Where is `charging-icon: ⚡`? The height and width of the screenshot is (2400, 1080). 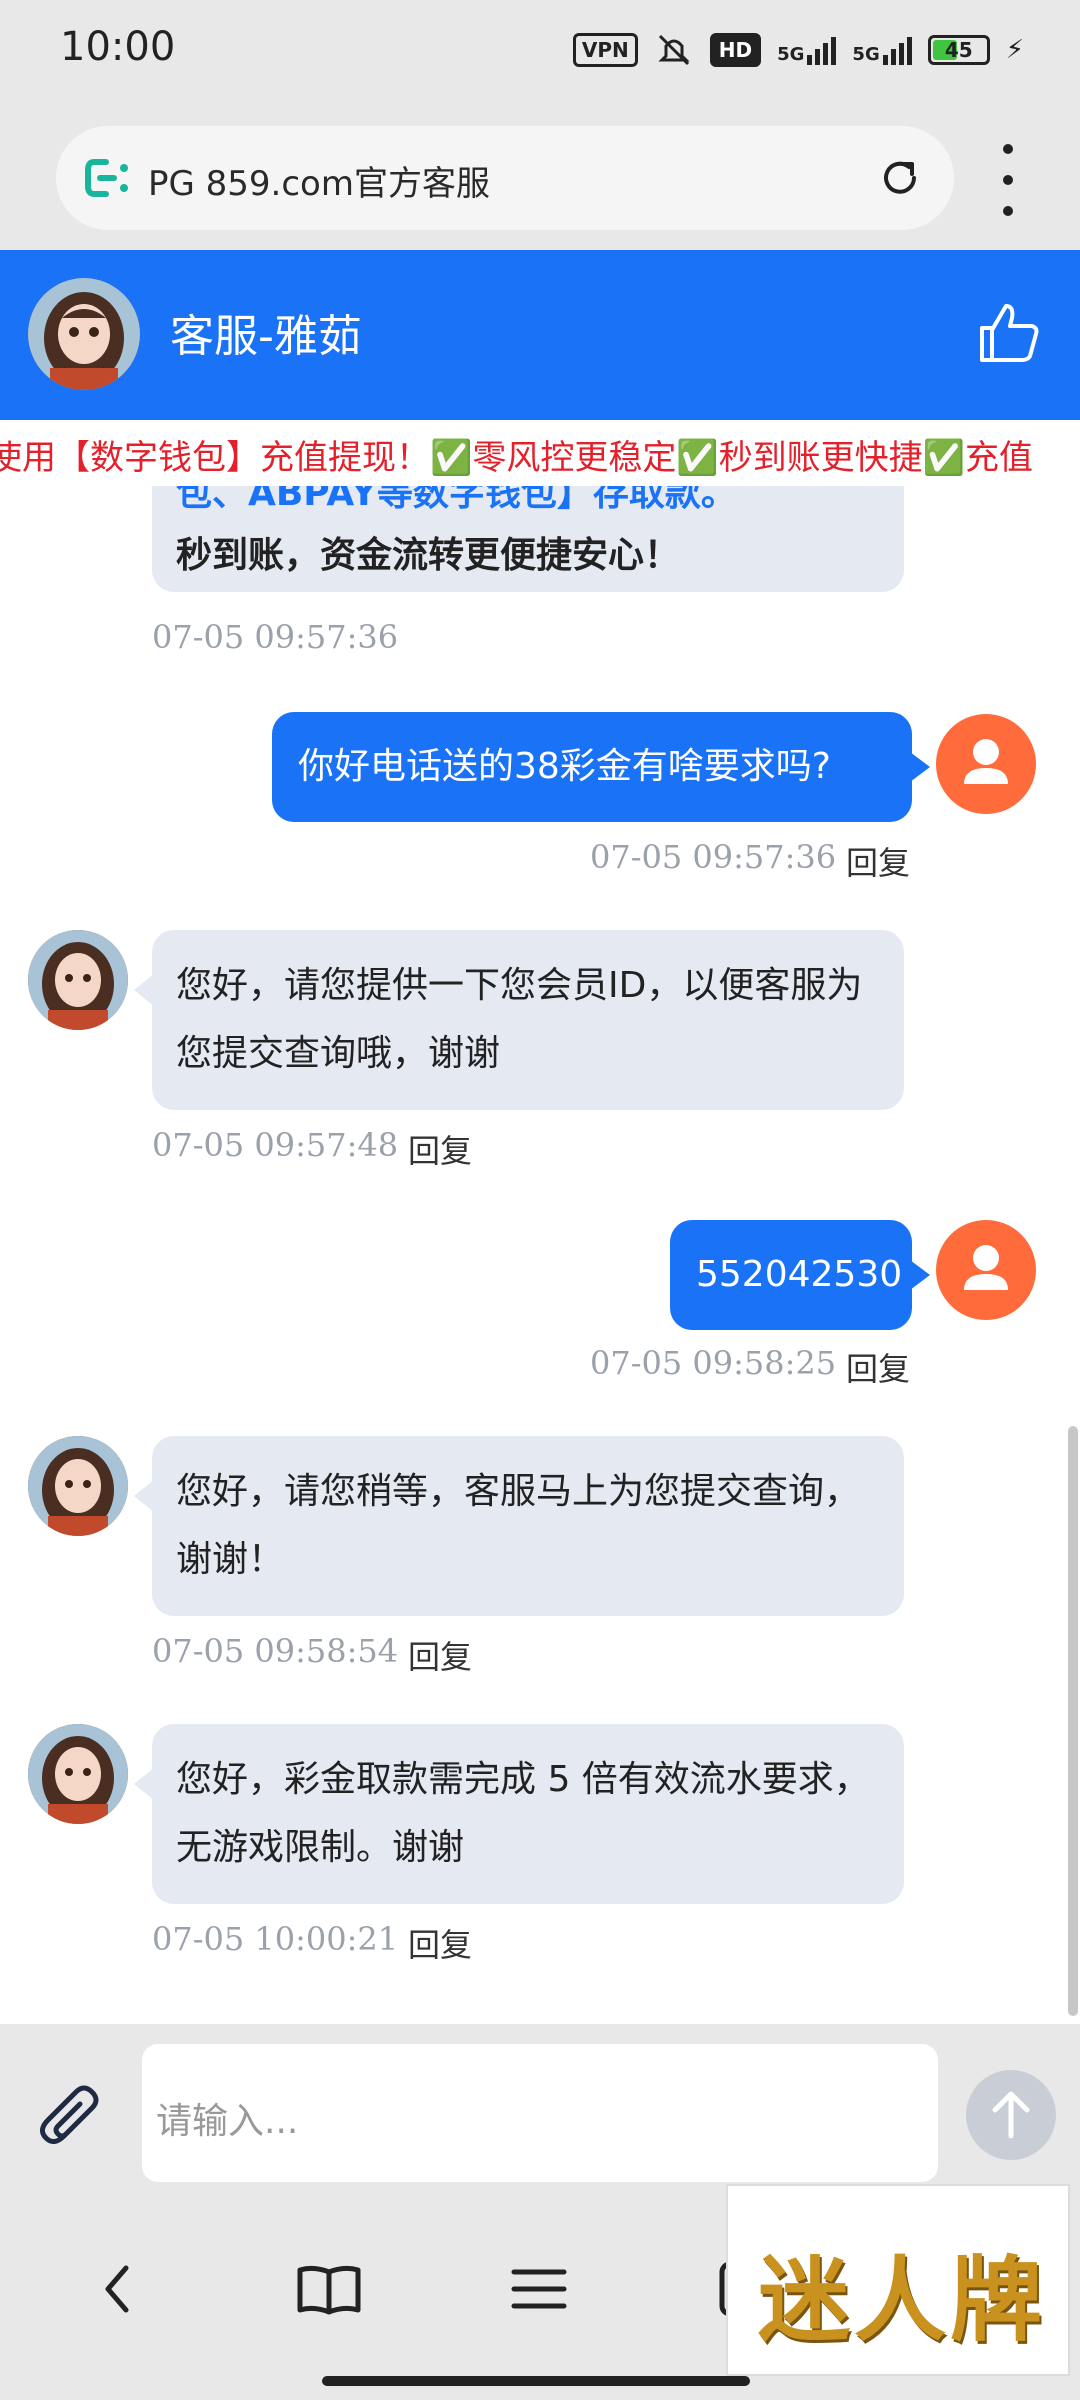 charging-icon: ⚡ is located at coordinates (1014, 50).